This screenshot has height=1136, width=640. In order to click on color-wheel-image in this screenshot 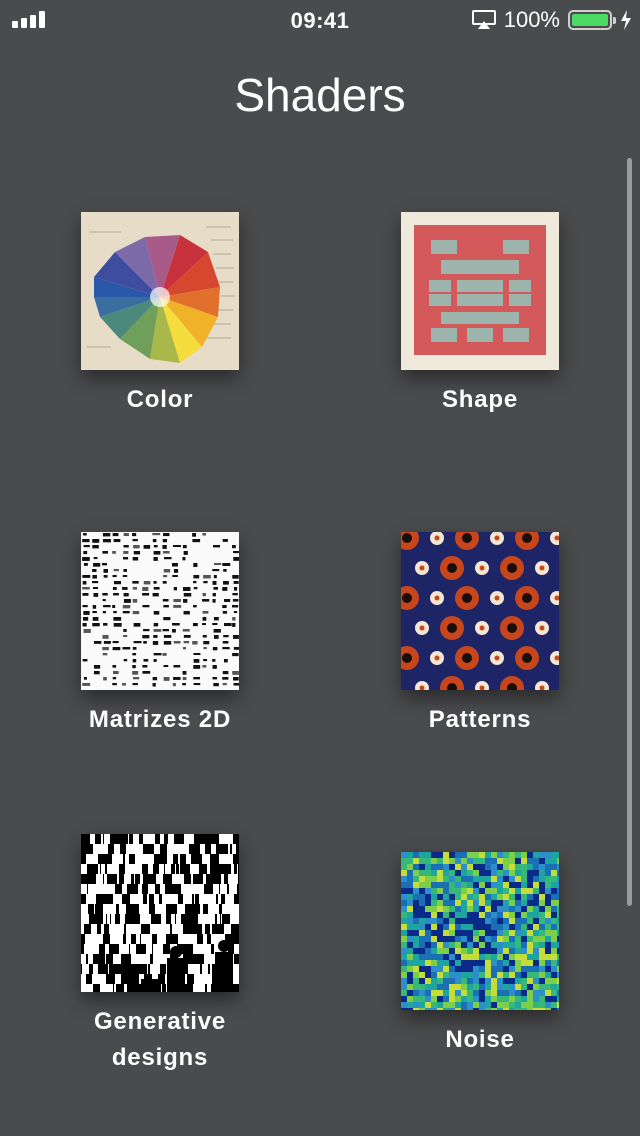, I will do `click(160, 291)`.